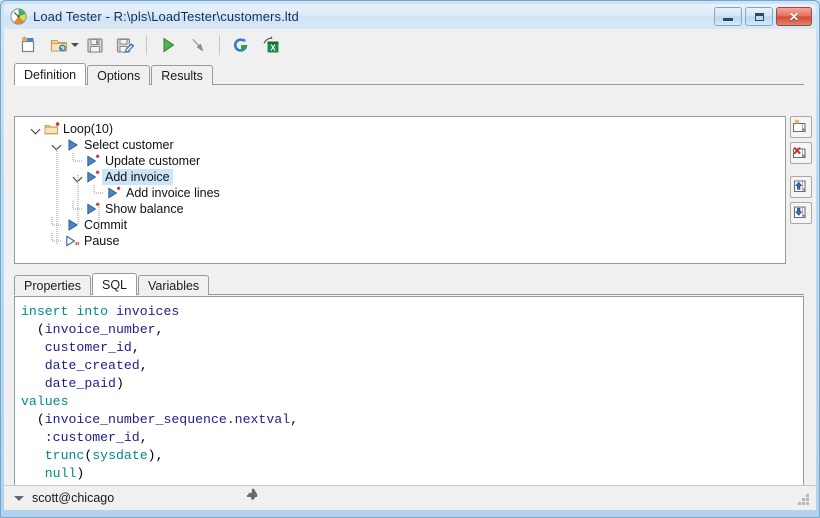 The height and width of the screenshot is (518, 820). Describe the element at coordinates (88, 347) in the screenshot. I see `sql-token-id: customer_id` at that location.